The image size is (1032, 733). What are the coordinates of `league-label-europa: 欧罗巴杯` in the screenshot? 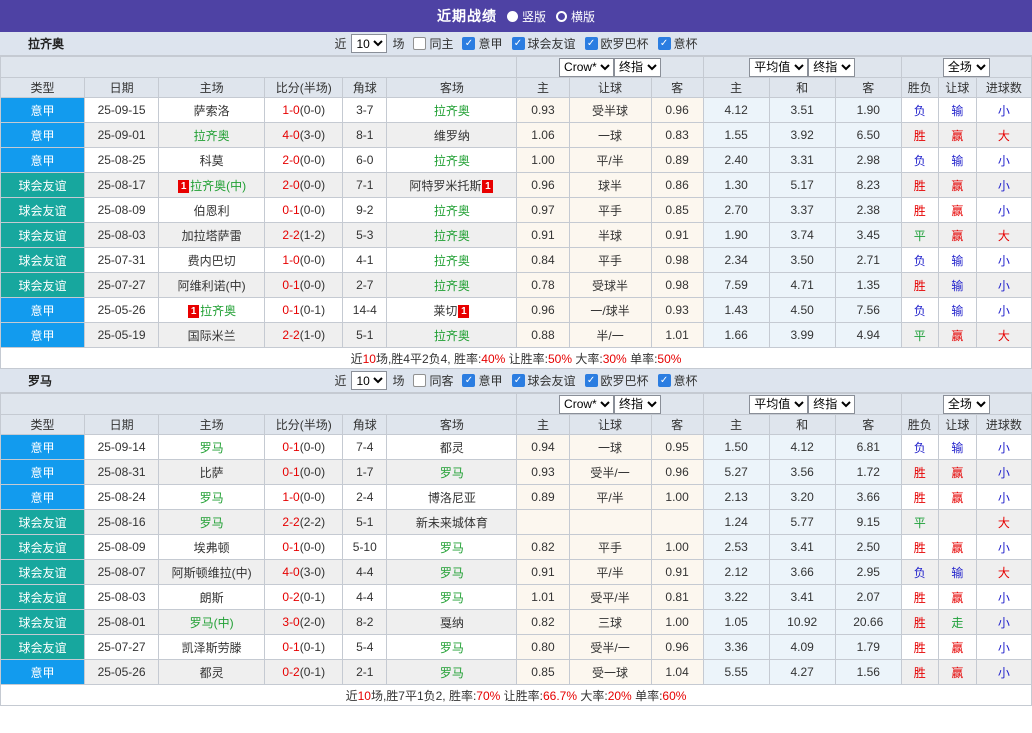 It's located at (624, 44).